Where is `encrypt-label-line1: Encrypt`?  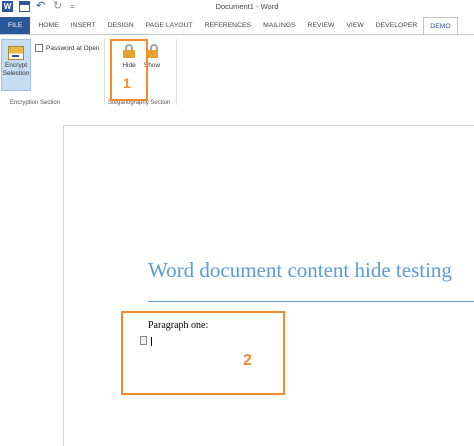 encrypt-label-line1: Encrypt is located at coordinates (16, 65).